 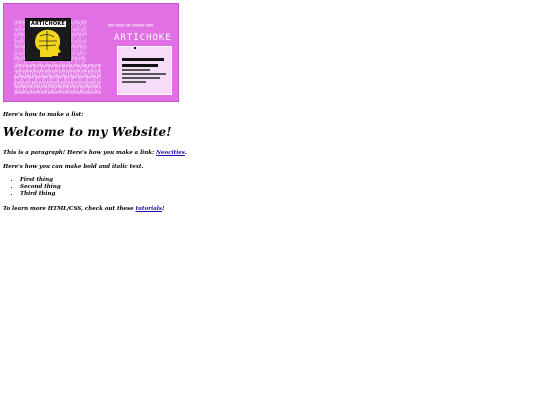 I want to click on paragraph-text: To learn more HTML/CSS, check out these, so click(x=69, y=209).